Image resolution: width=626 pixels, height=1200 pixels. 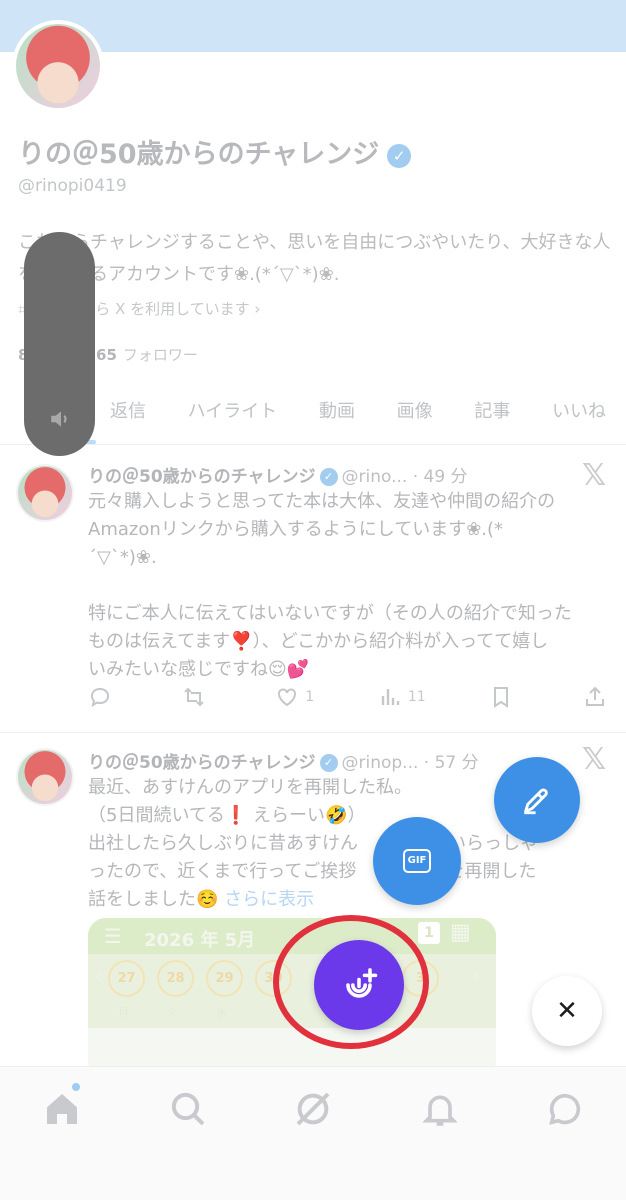 What do you see at coordinates (59, 419) in the screenshot?
I see `volume-icon` at bounding box center [59, 419].